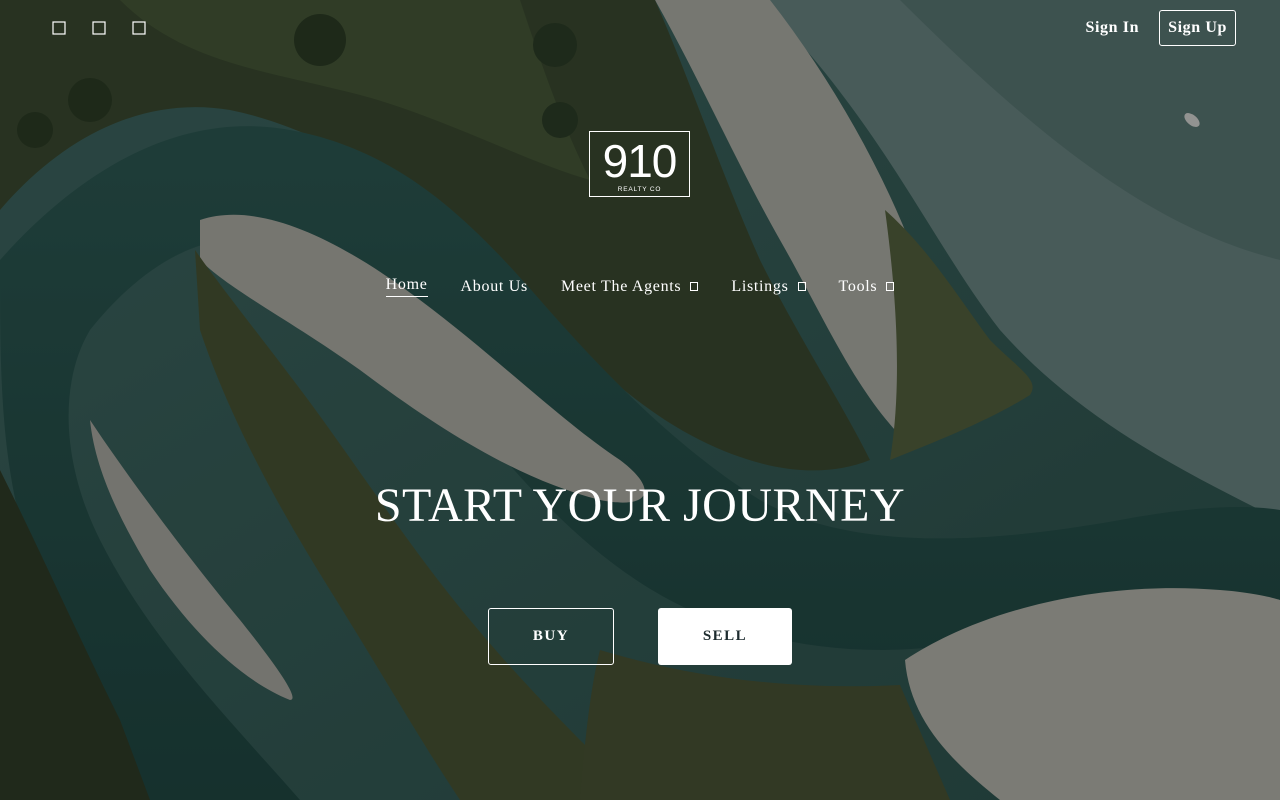  I want to click on social-links, so click(99, 28).